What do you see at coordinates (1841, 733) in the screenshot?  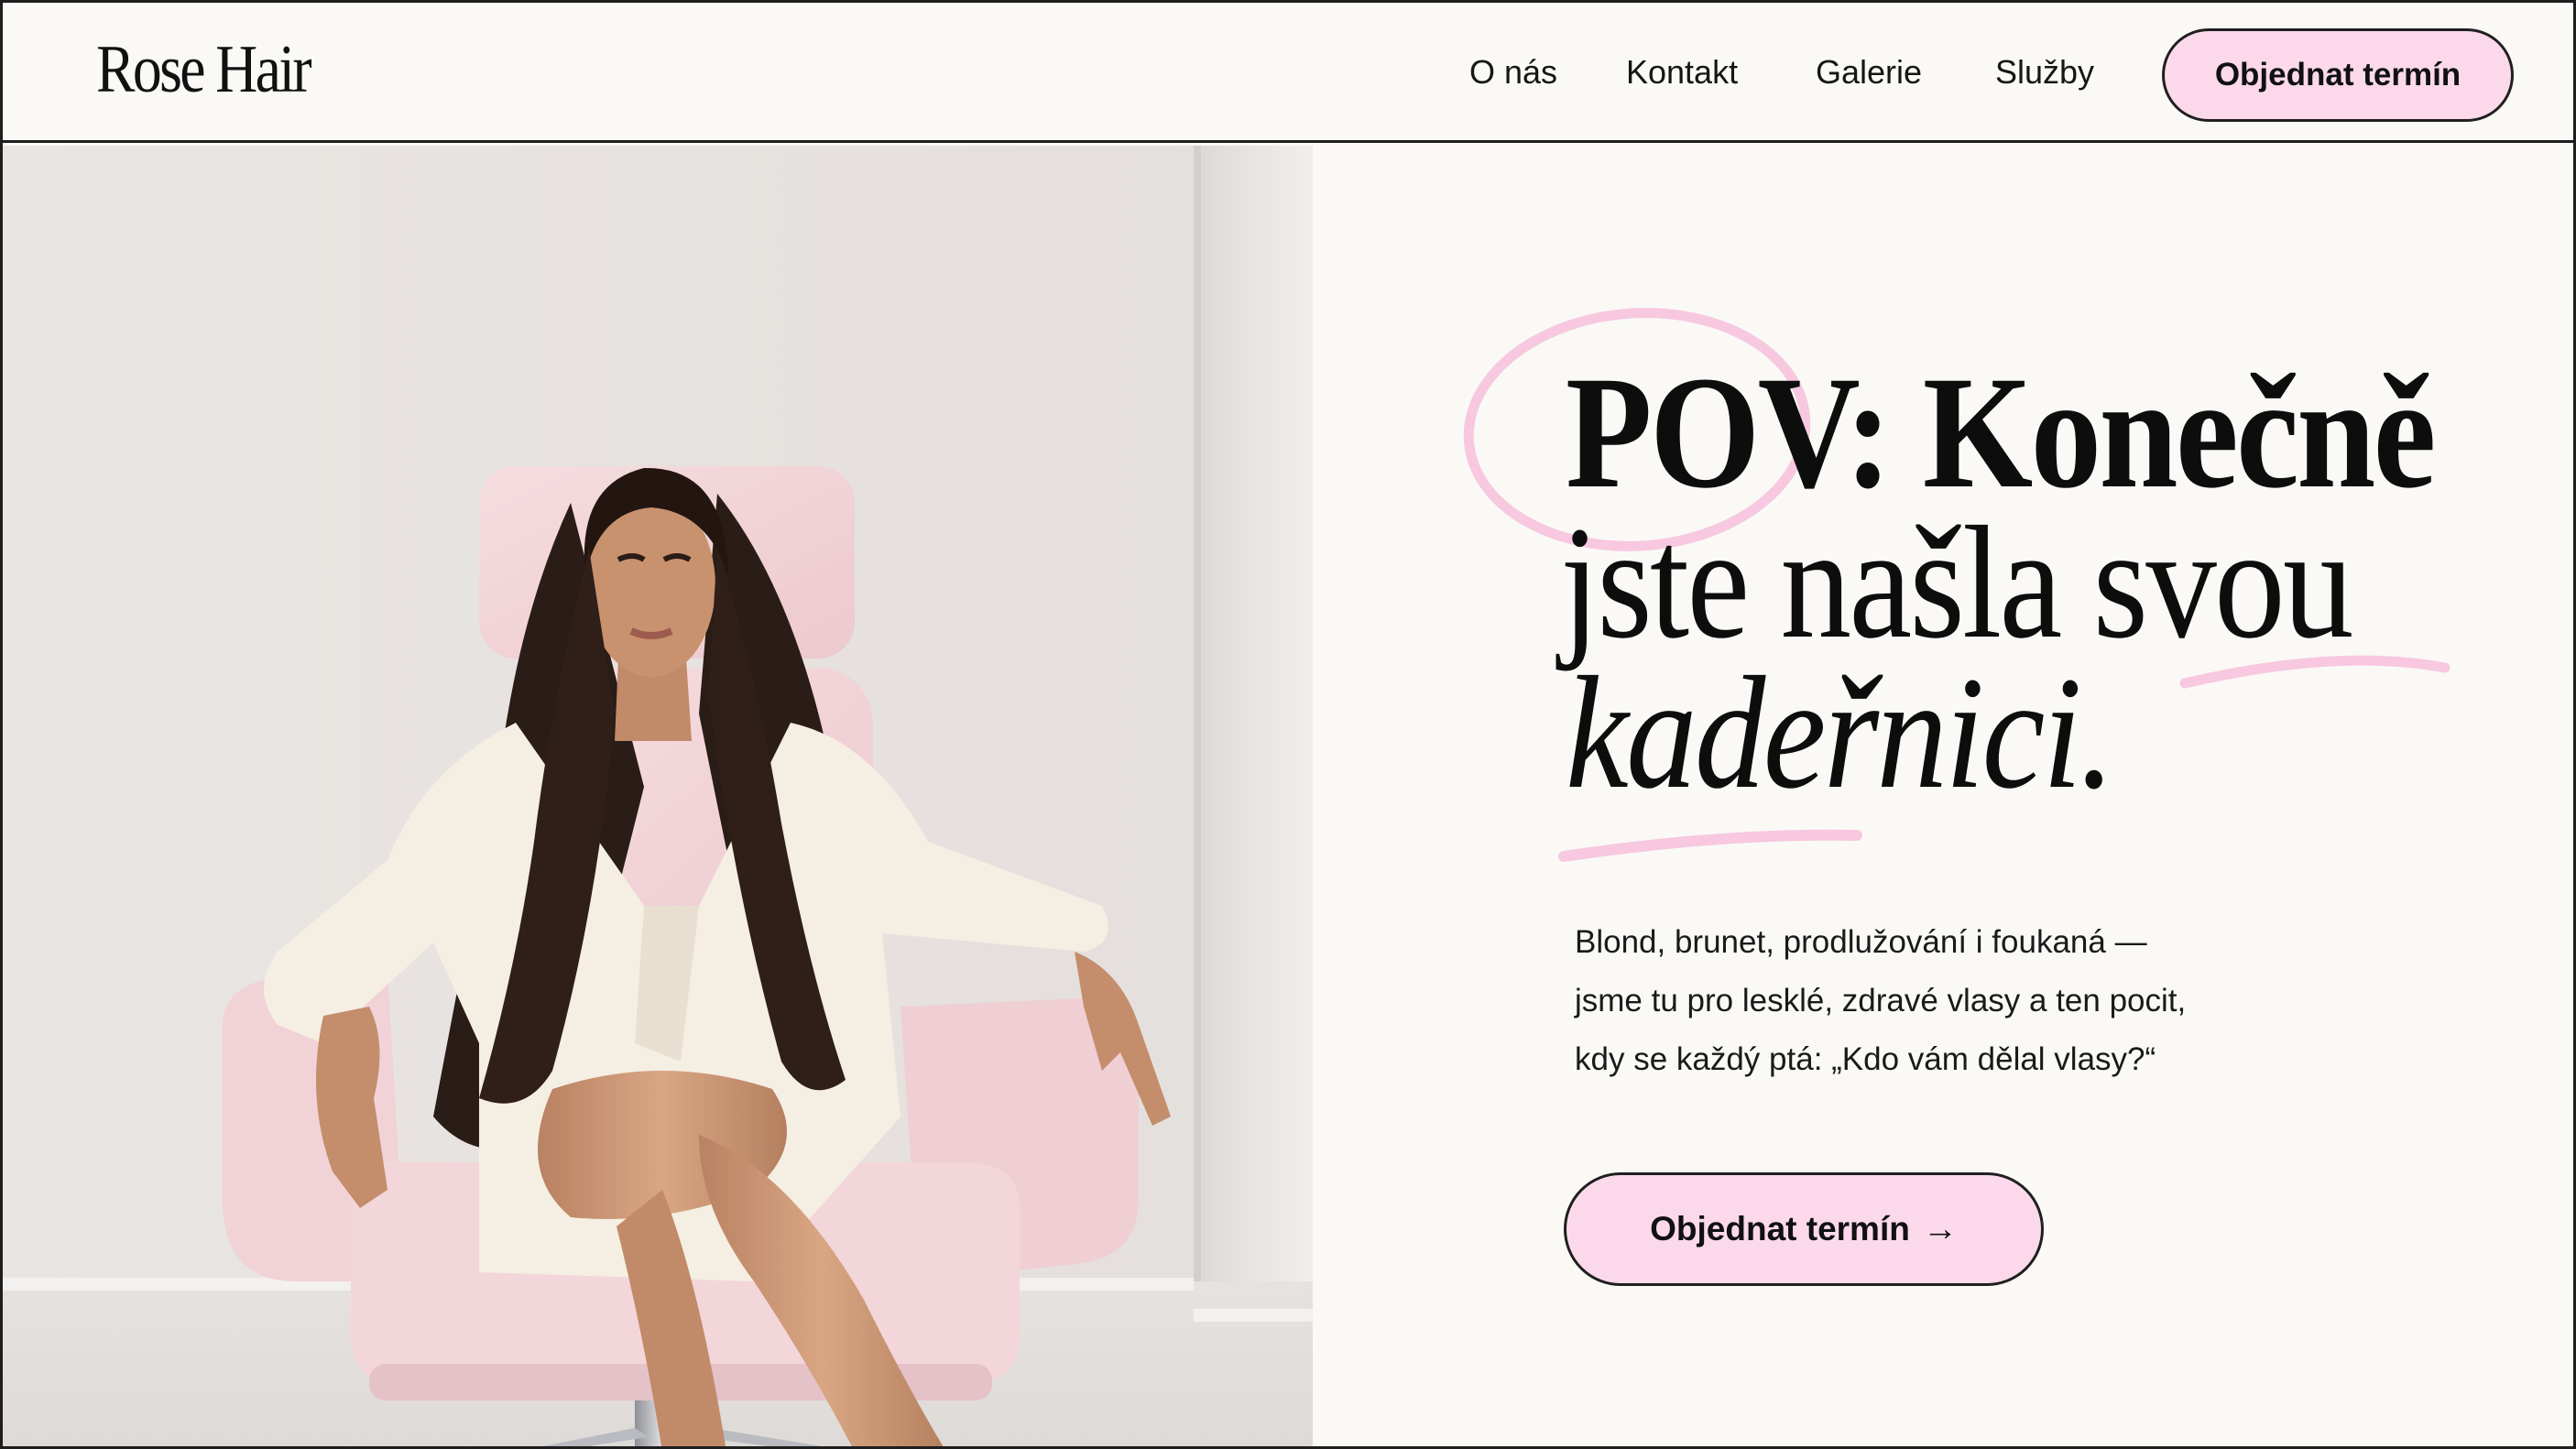 I see `hero-headline-line-3: kadeřnici.` at bounding box center [1841, 733].